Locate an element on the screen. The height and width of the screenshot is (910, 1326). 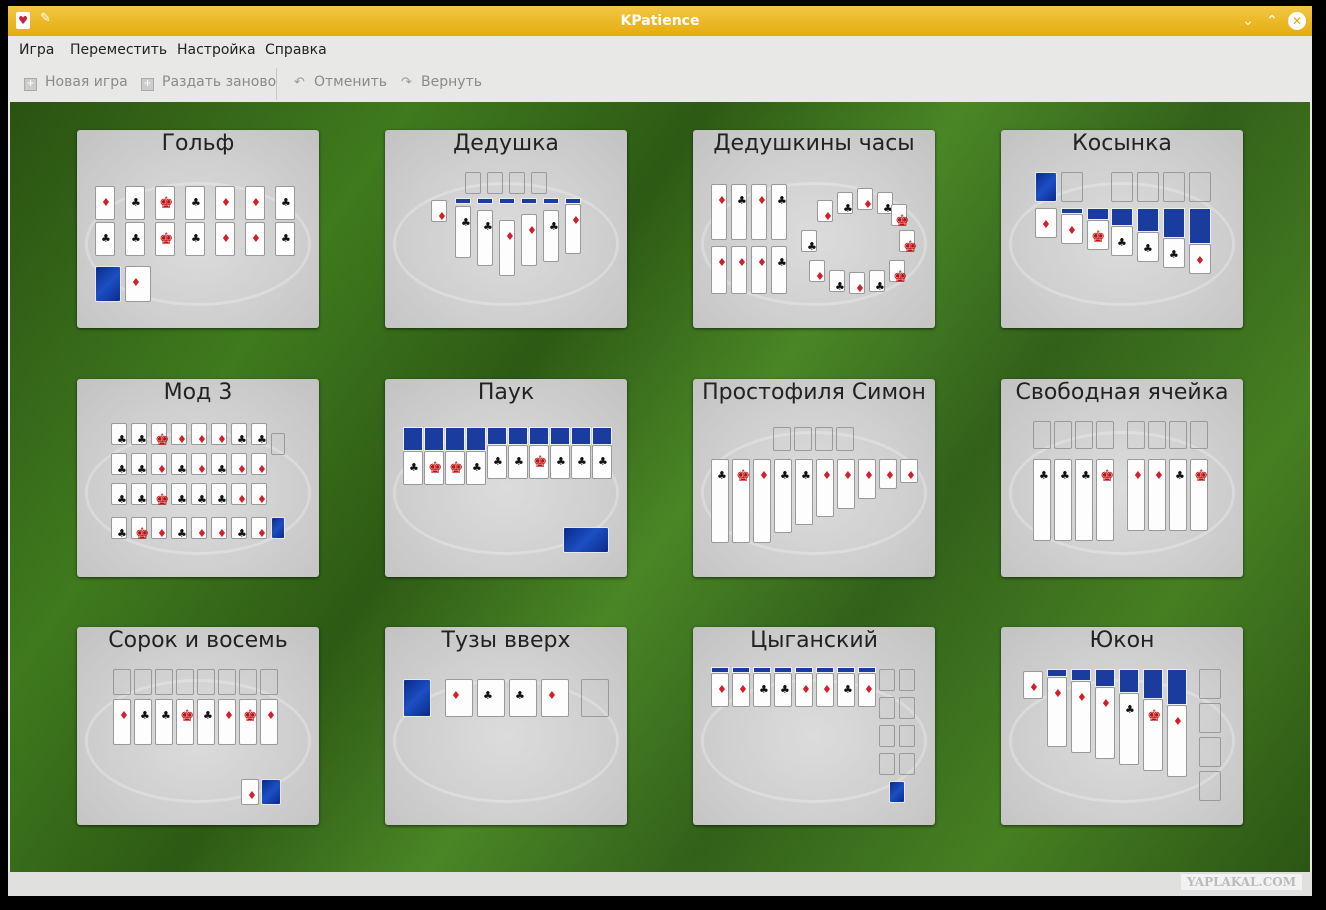
stock-pile is located at coordinates (1046, 187).